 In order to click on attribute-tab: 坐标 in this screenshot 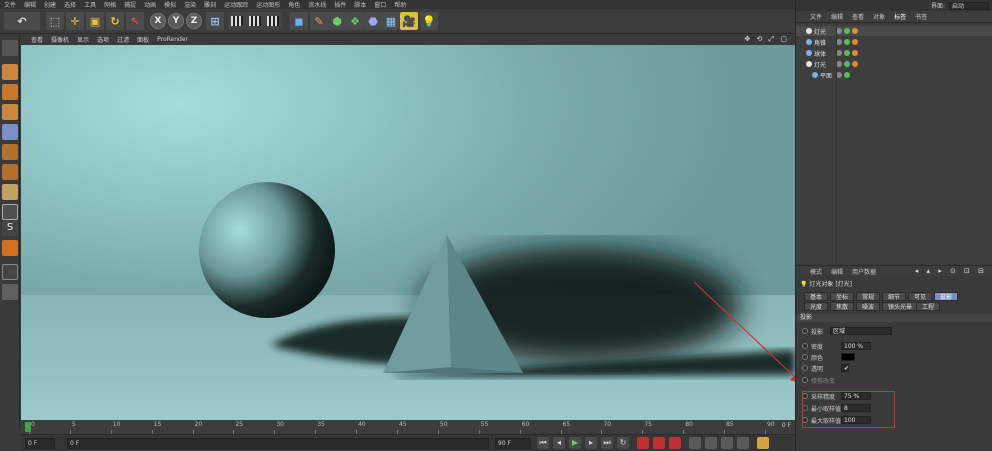, I will do `click(842, 296)`.